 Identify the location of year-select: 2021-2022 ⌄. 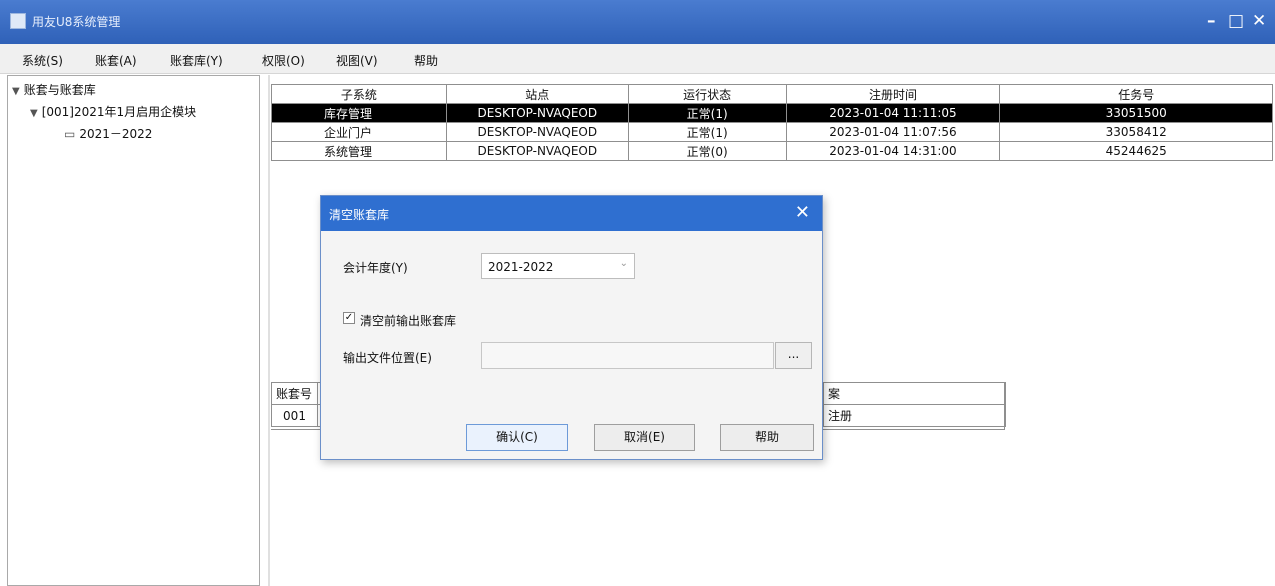
(558, 266).